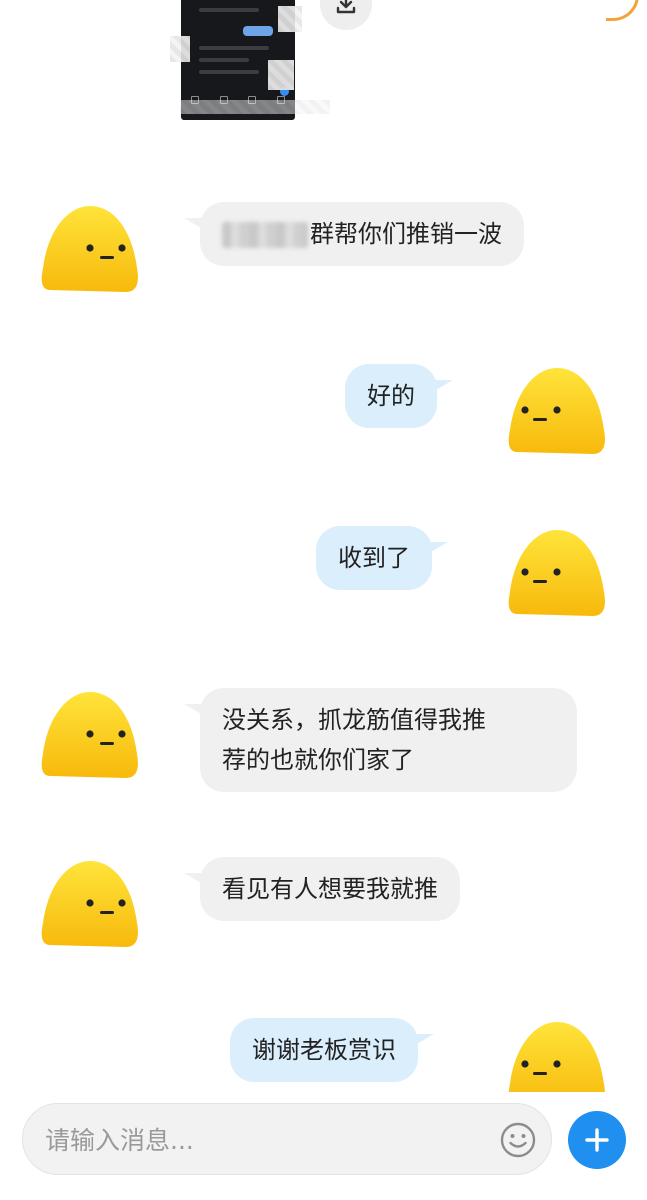  I want to click on message-text-line: 没关系，抓龙筋值得我推, so click(354, 720).